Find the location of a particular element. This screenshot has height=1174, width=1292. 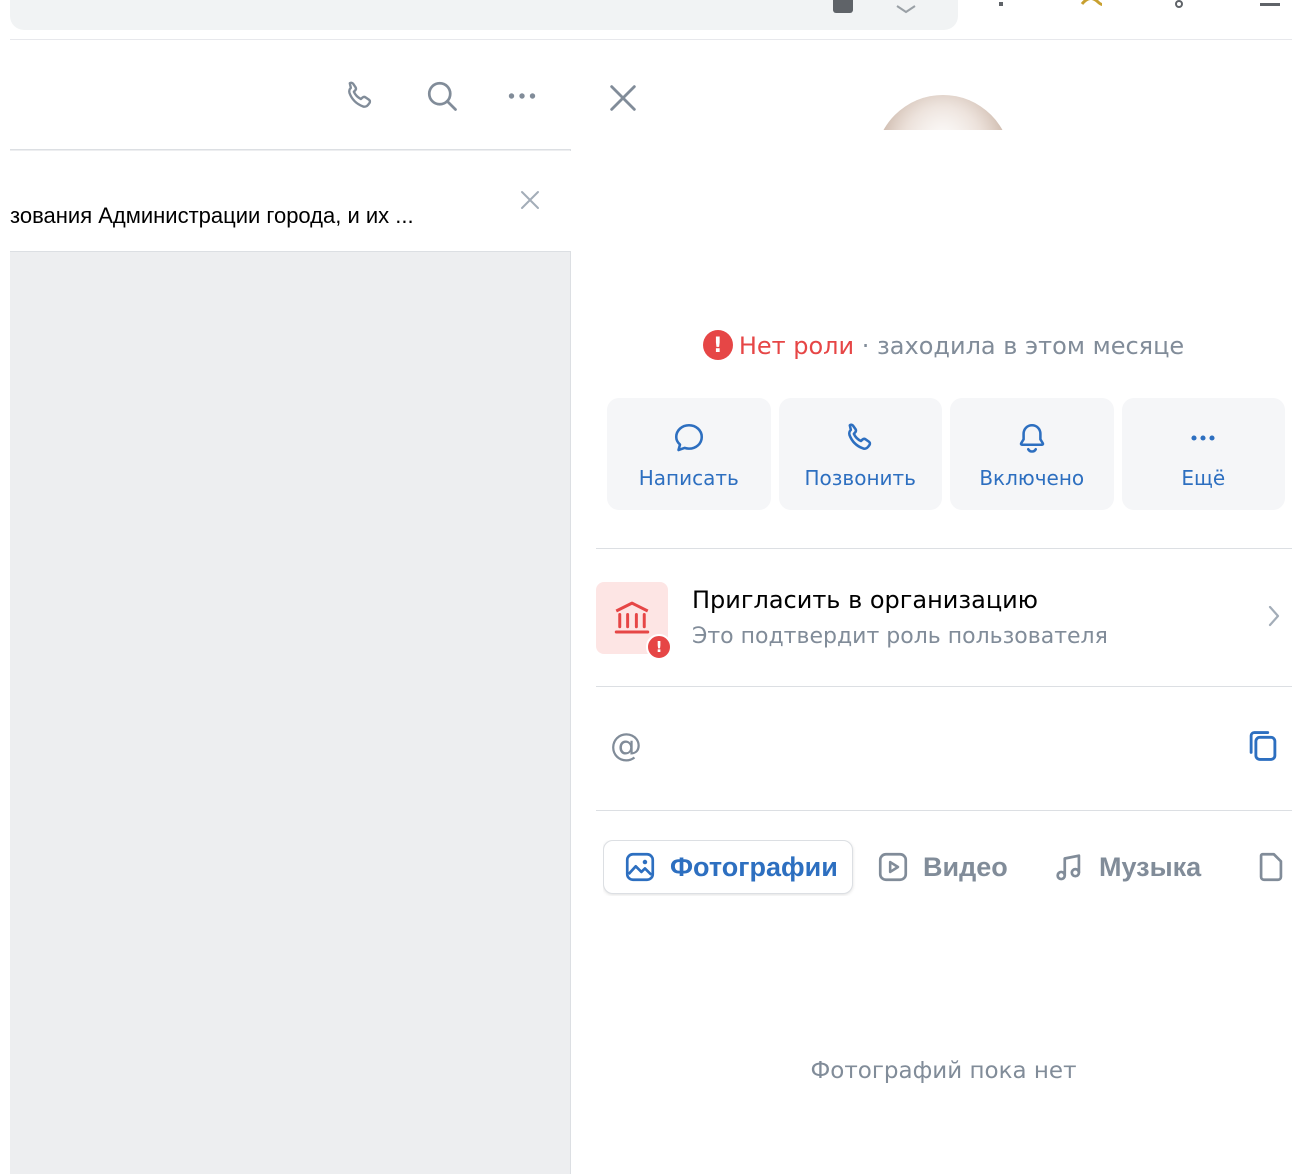

browser-extension-icon is located at coordinates (1091, 7).